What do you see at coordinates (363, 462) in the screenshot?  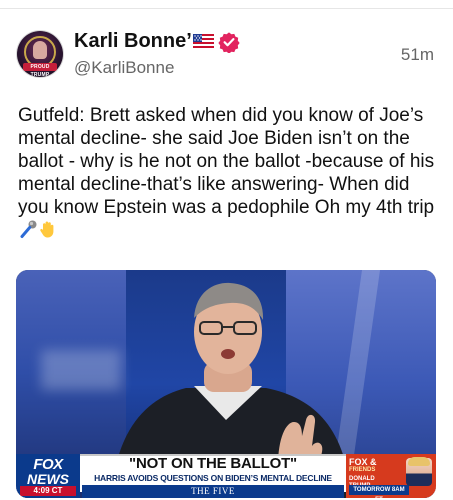 I see `promo-brand: FOX &` at bounding box center [363, 462].